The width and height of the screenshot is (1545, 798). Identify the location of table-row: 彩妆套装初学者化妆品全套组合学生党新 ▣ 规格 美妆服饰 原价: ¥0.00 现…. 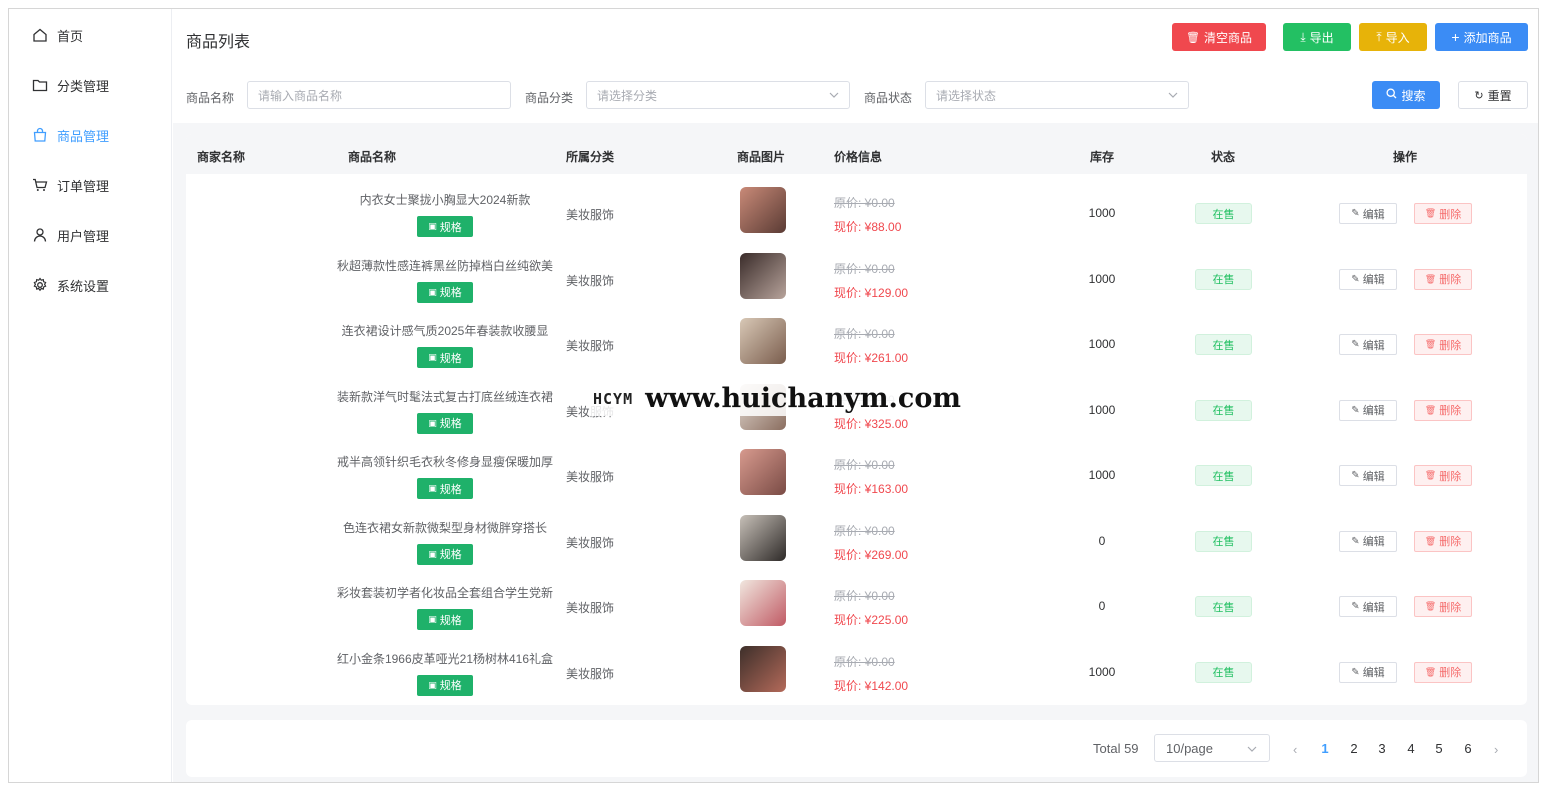
(856, 607).